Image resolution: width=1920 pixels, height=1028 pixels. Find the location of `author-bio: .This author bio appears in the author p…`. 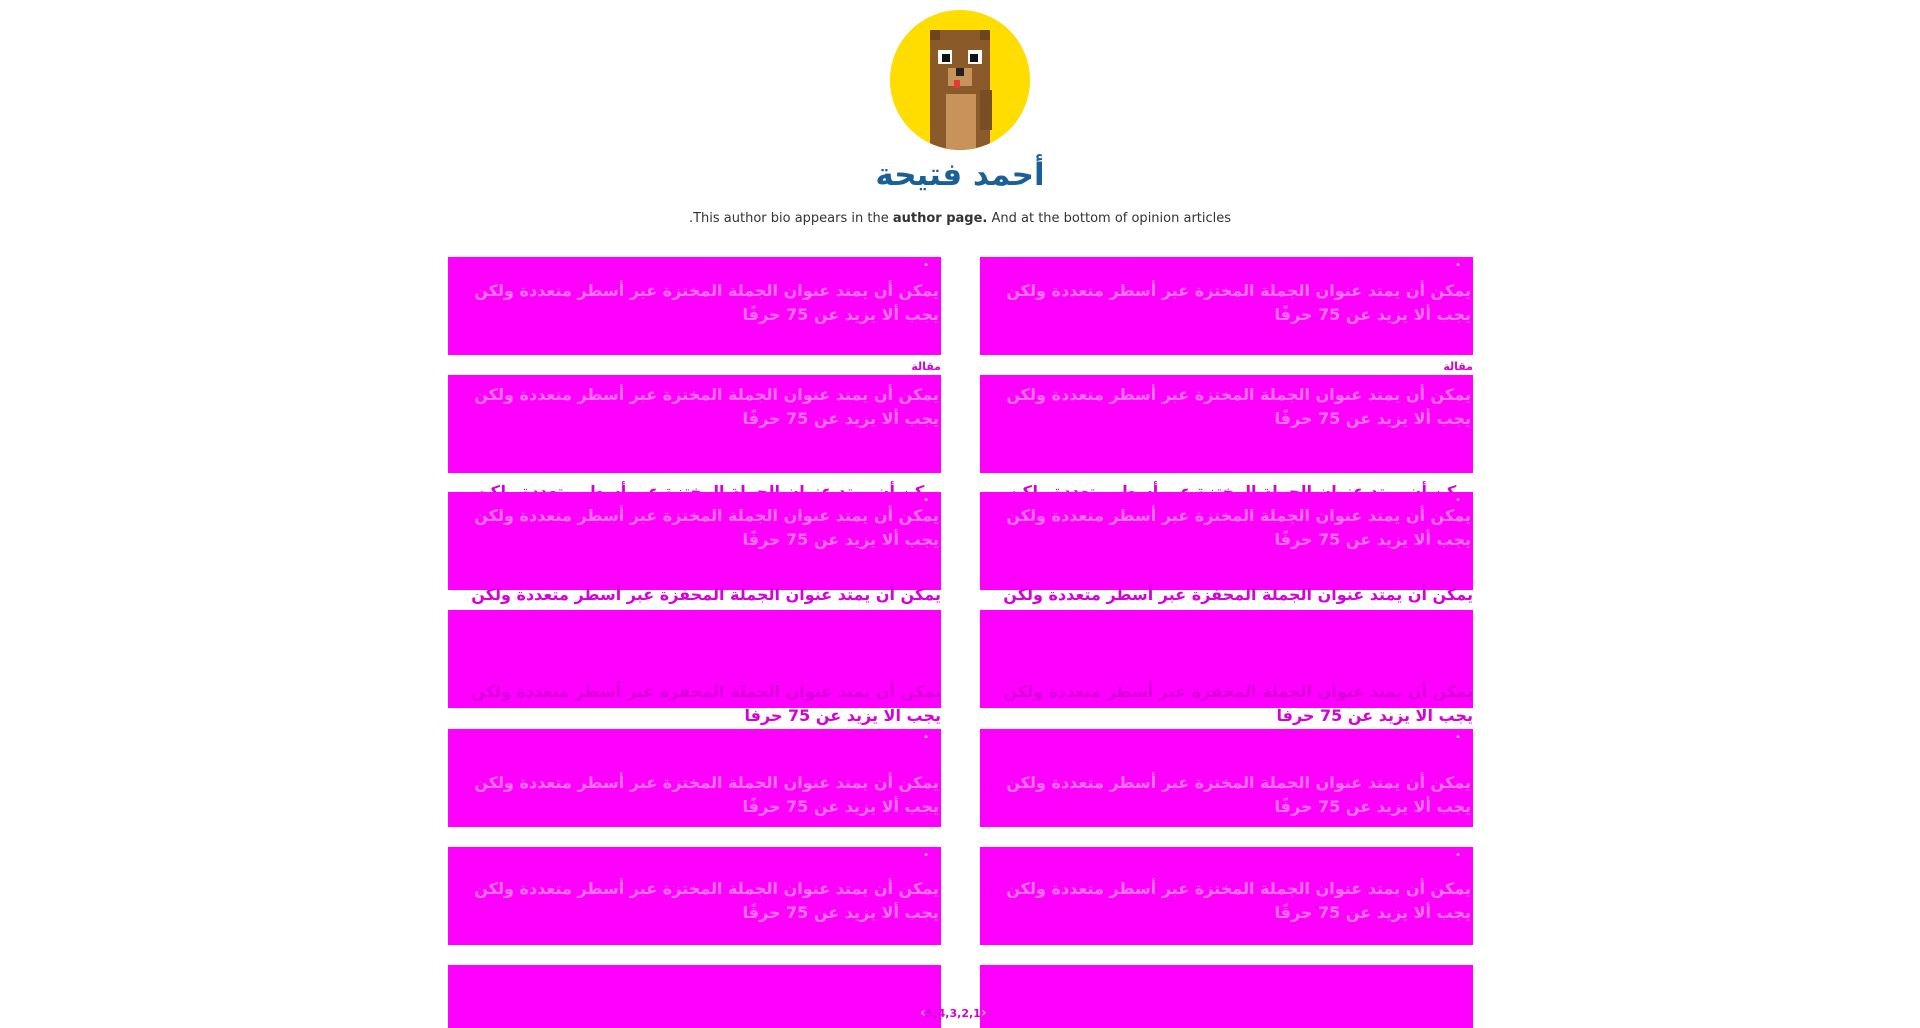

author-bio: .This author bio appears in the author p… is located at coordinates (960, 219).